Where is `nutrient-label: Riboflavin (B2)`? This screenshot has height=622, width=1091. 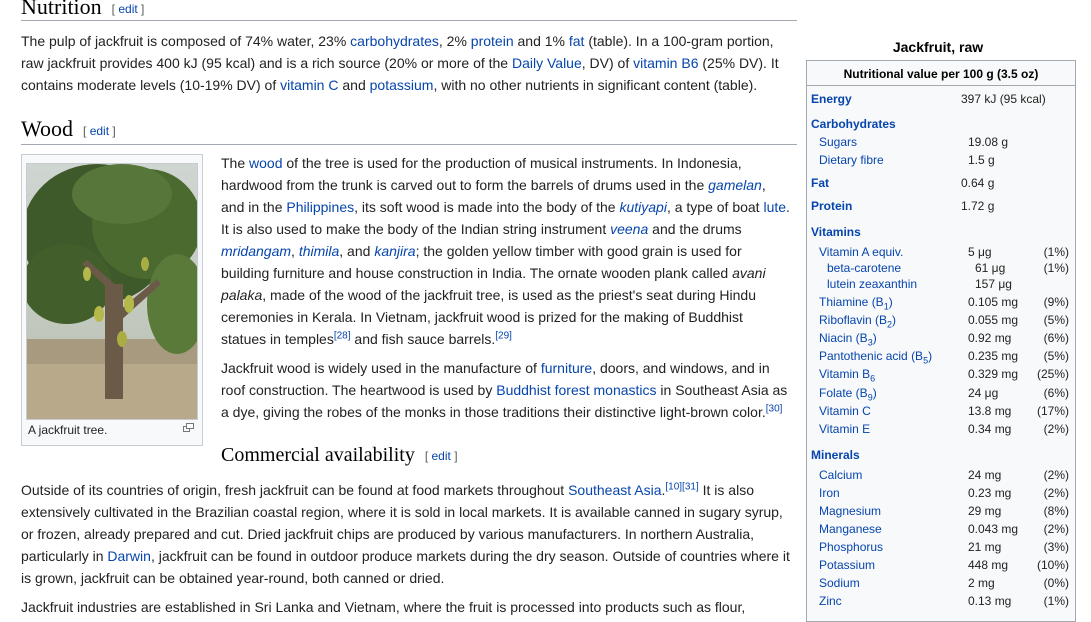 nutrient-label: Riboflavin (B2) is located at coordinates (857, 321).